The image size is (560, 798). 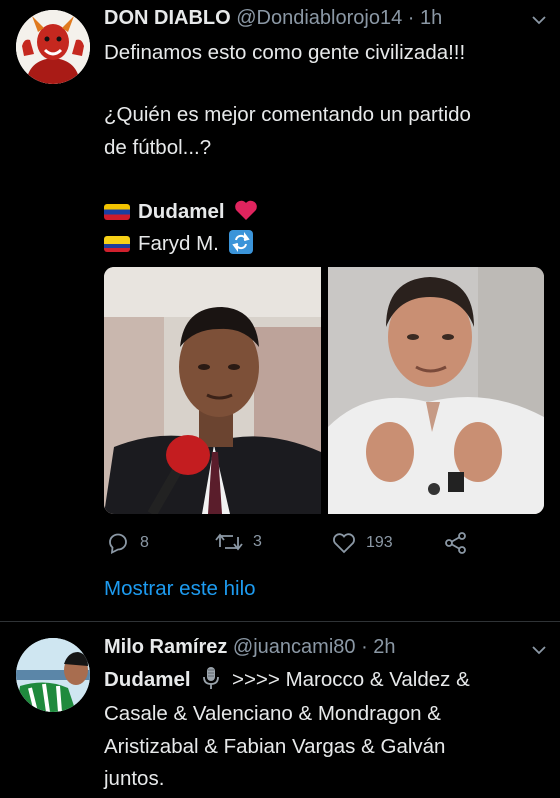 I want to click on tweet-header: DON DIABLO @Dondiablorojo14 · 1h, so click(x=273, y=18).